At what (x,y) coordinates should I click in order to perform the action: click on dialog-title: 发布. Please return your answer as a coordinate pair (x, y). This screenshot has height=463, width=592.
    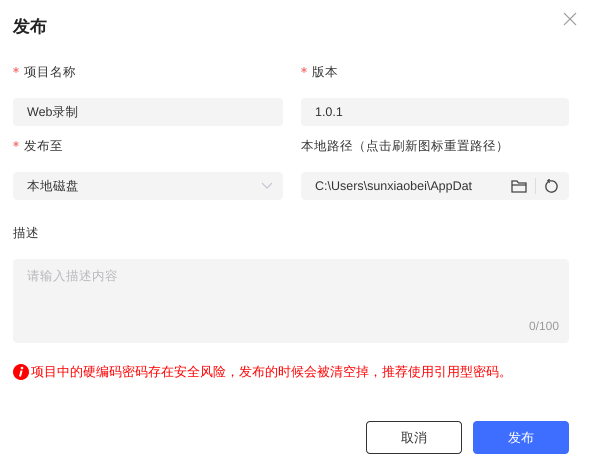
    Looking at the image, I should click on (30, 27).